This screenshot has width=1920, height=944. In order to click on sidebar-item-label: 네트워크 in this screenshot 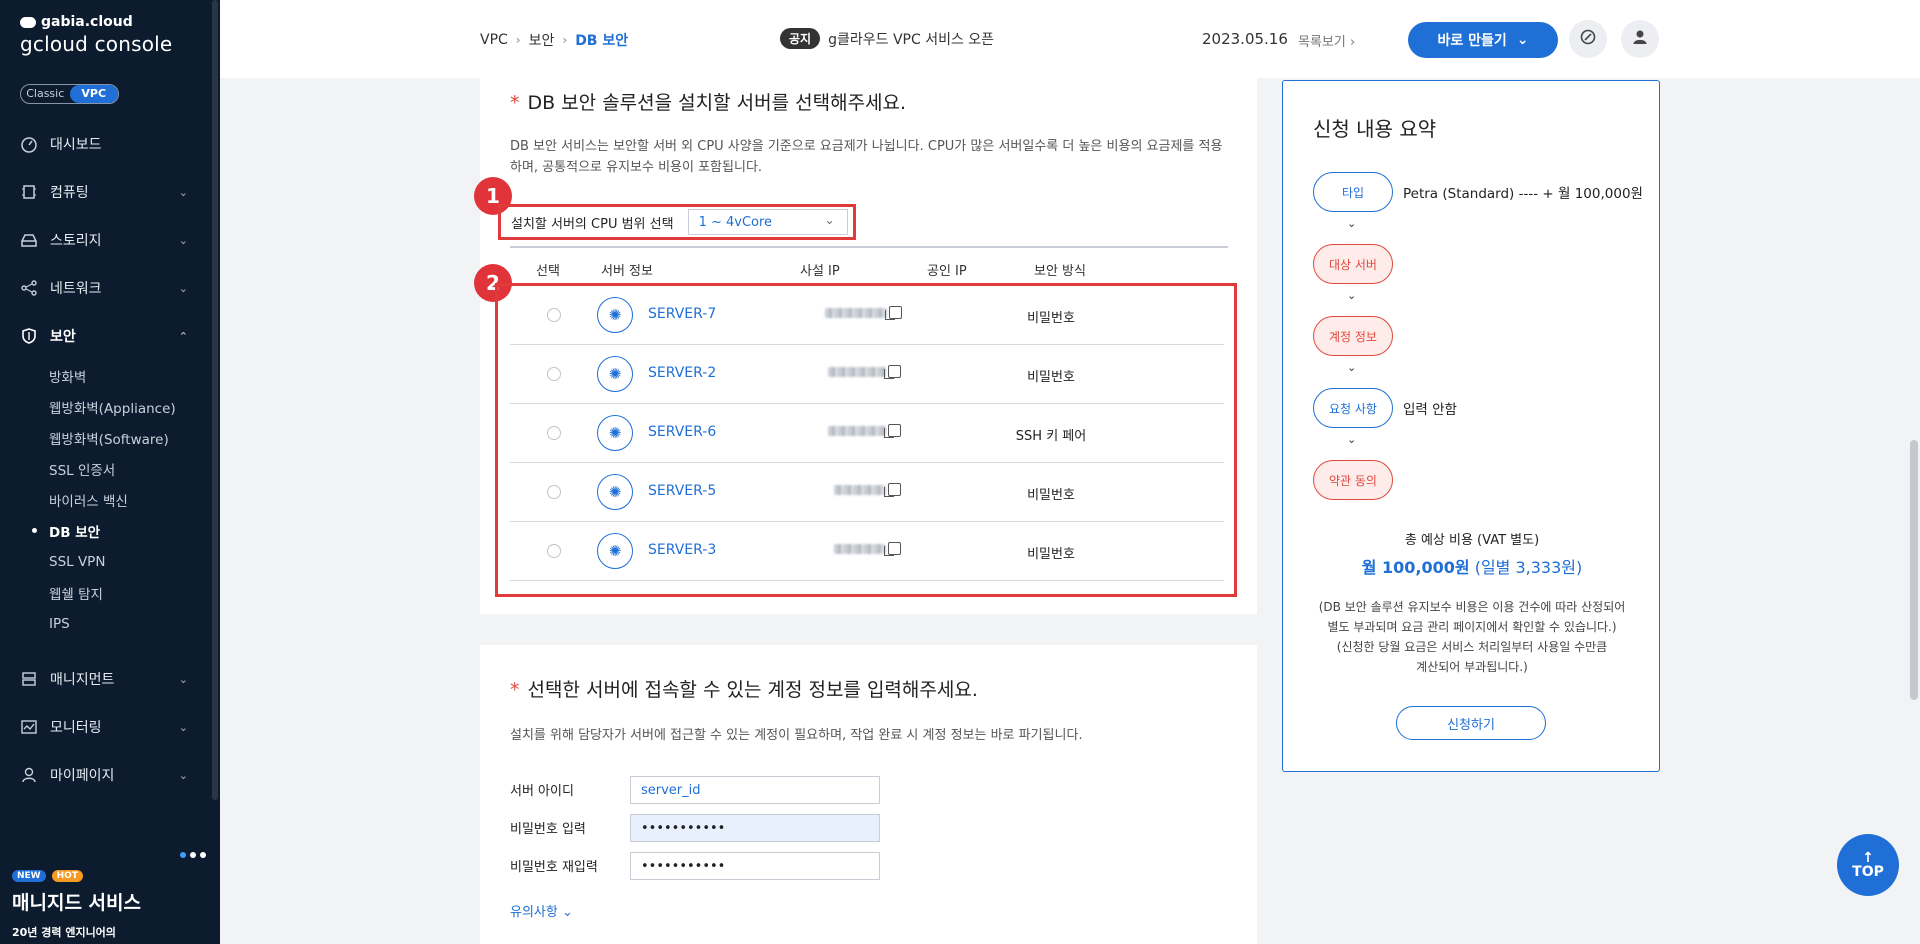, I will do `click(76, 289)`.